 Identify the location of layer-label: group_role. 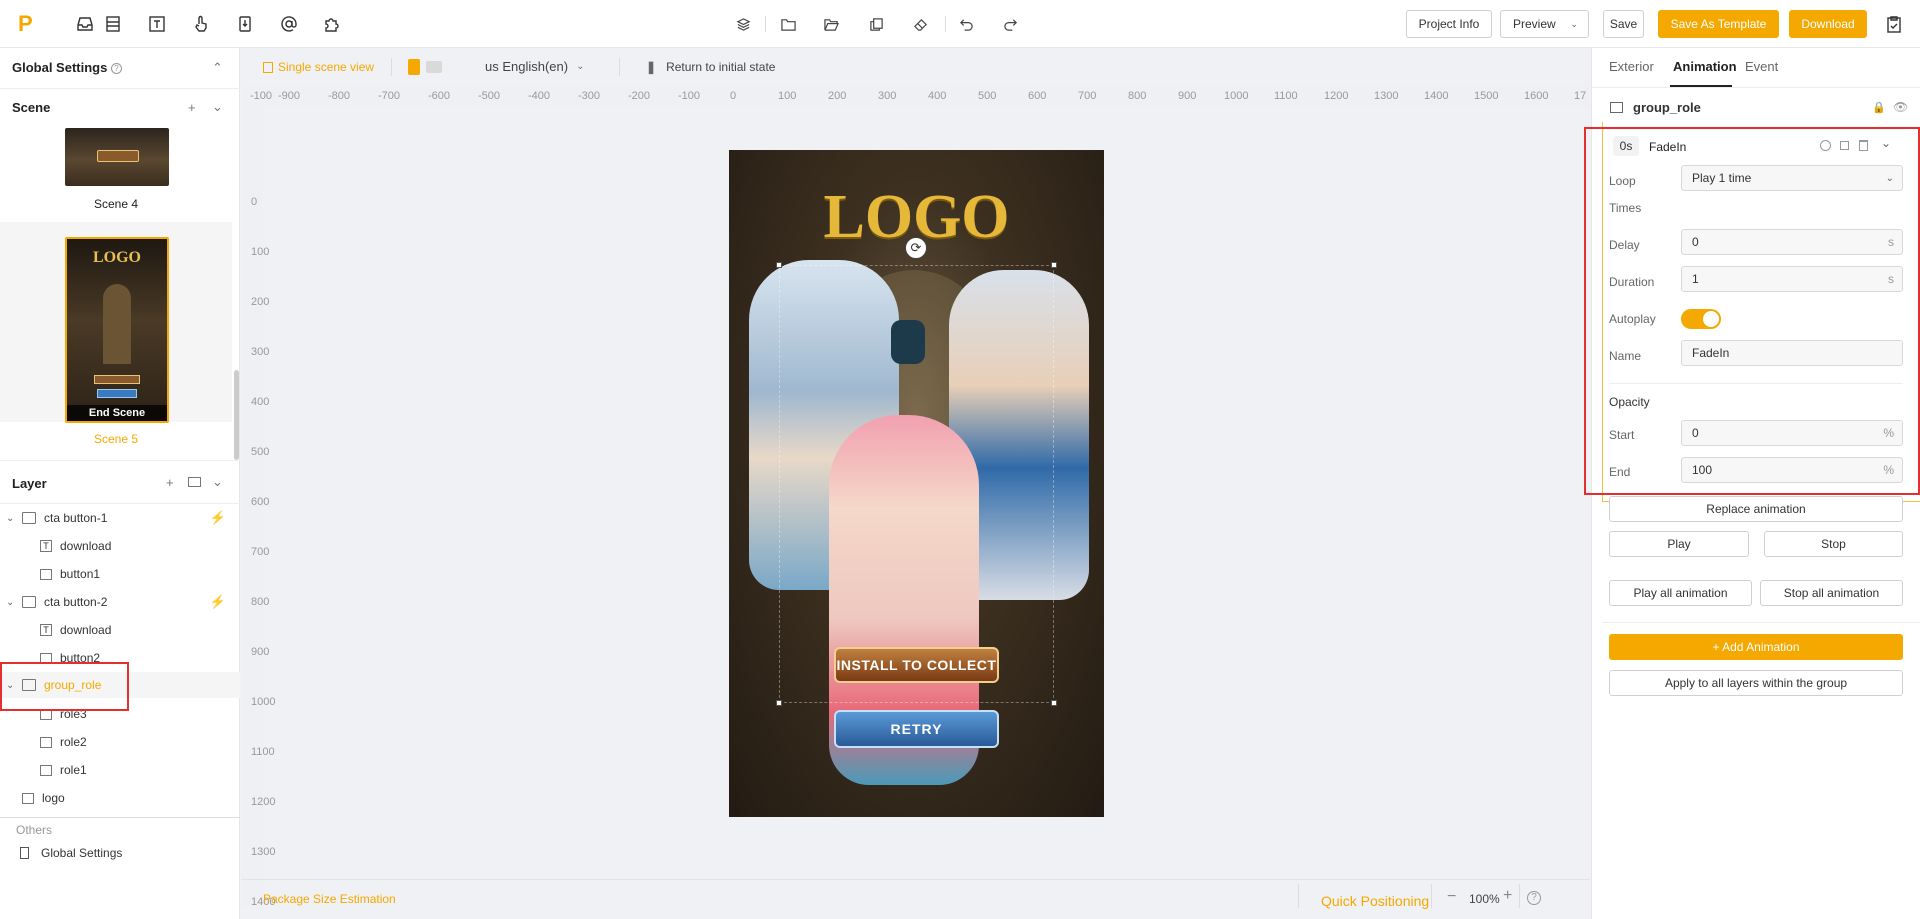
(73, 685).